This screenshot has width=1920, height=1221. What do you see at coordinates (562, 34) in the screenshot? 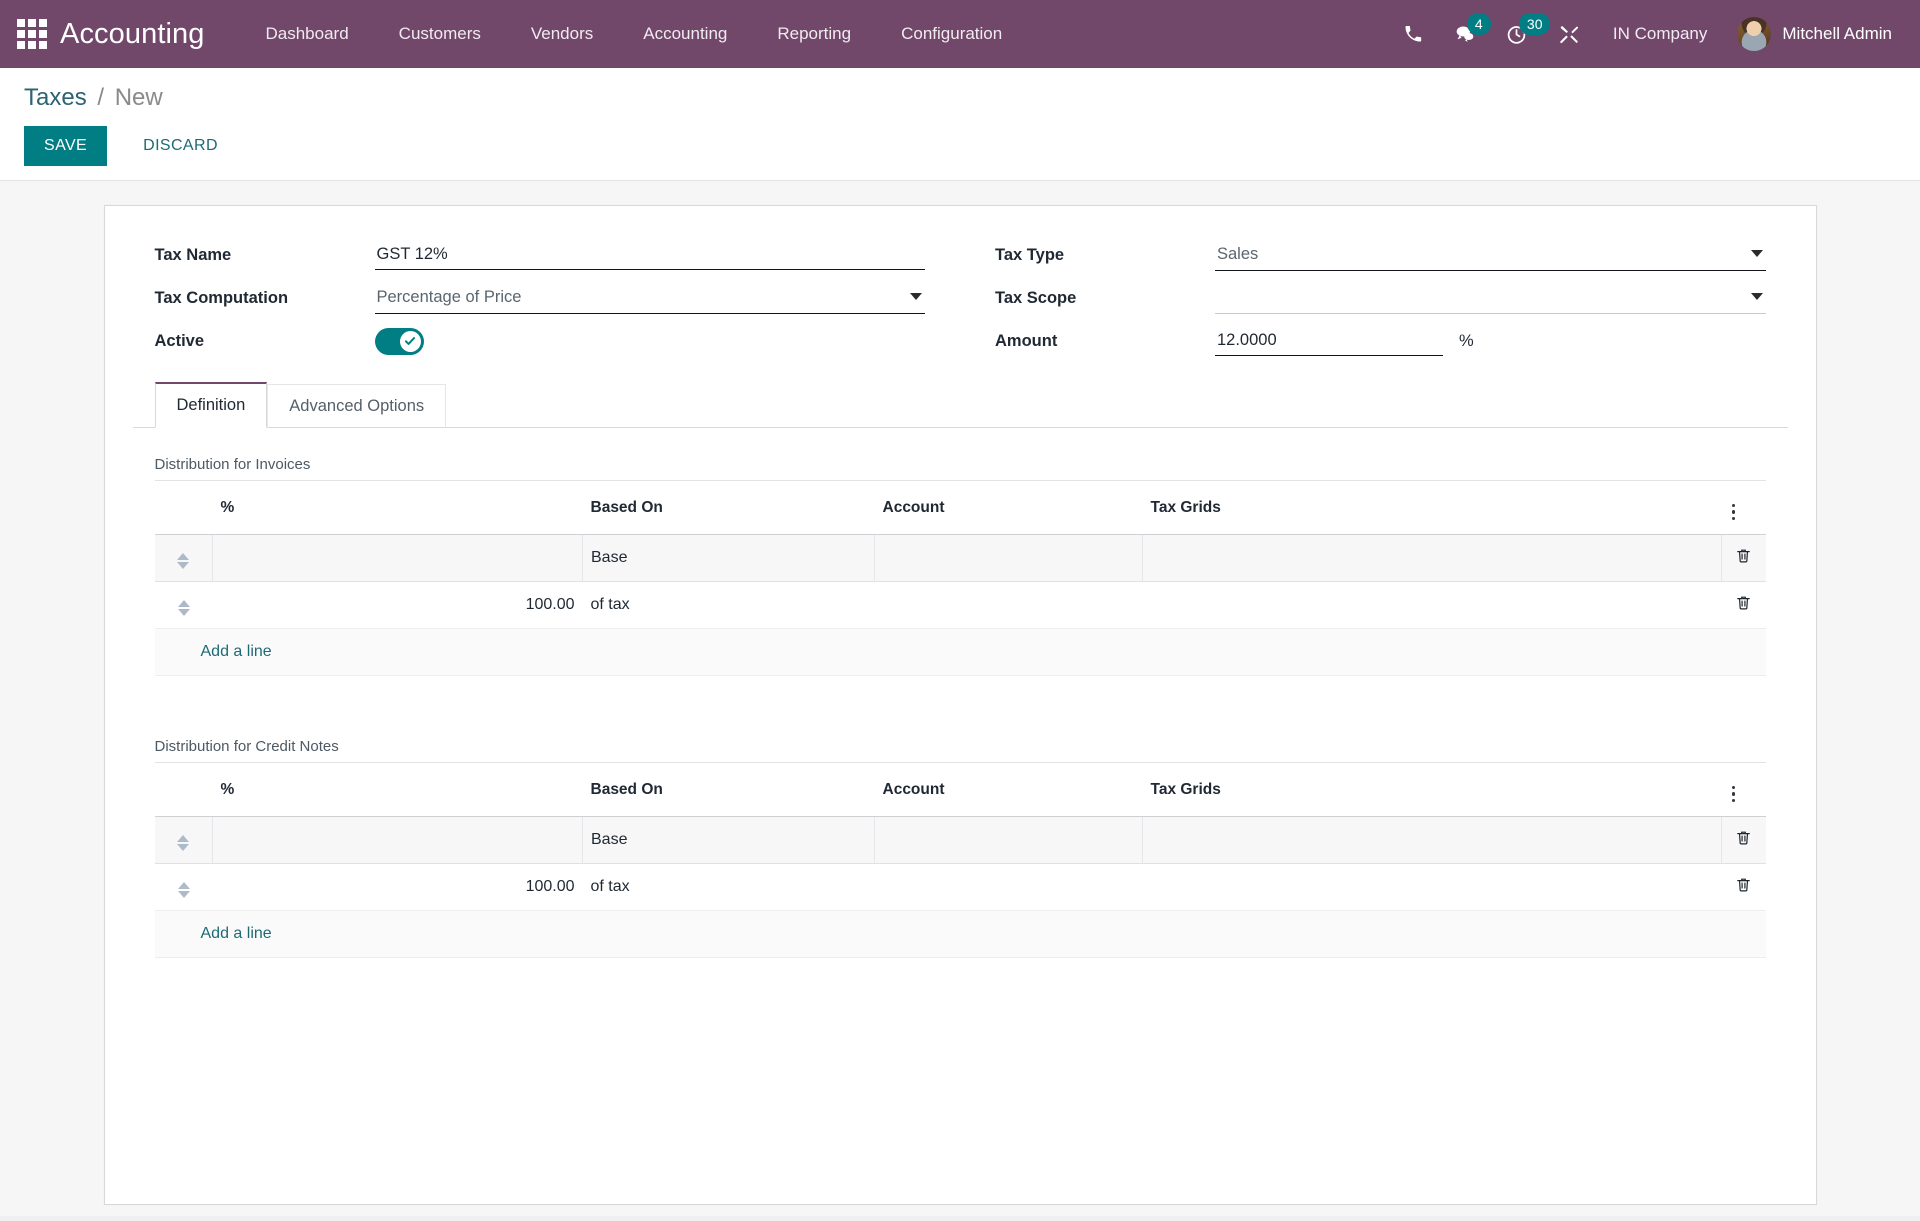
I see `menu-item-vendors: Vendors` at bounding box center [562, 34].